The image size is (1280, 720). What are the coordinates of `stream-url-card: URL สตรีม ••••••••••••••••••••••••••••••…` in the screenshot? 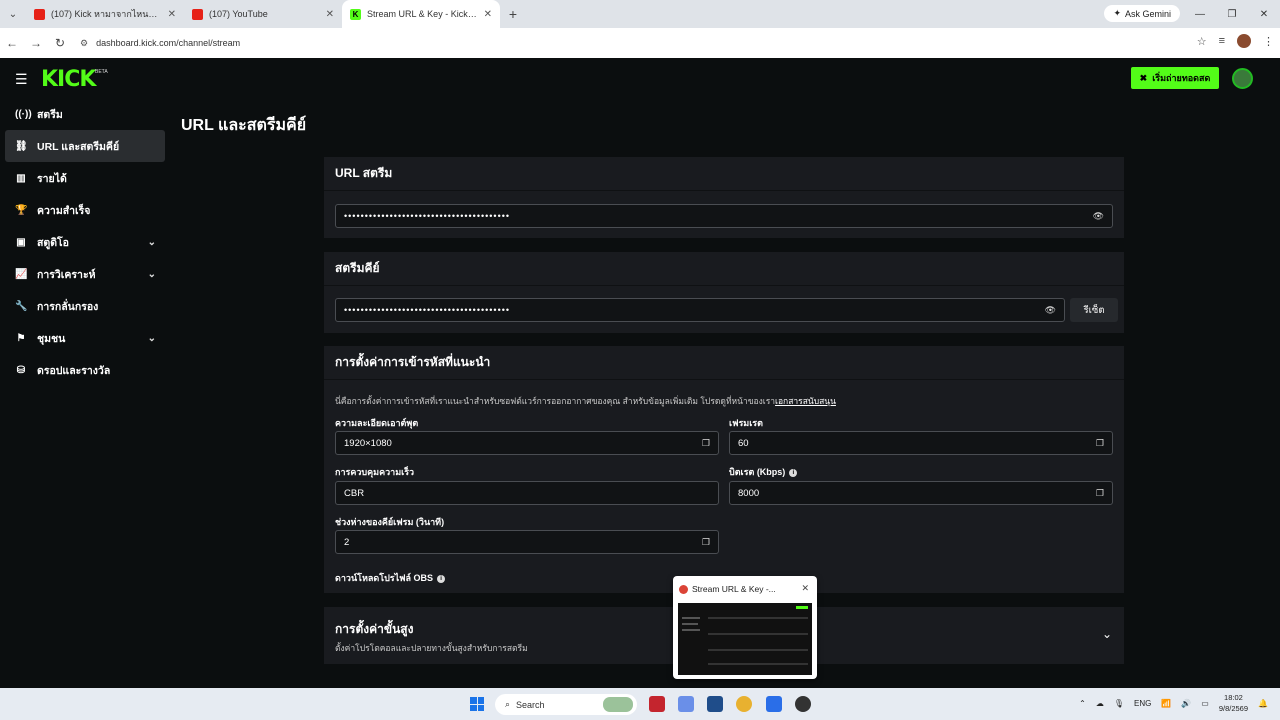 It's located at (724, 197).